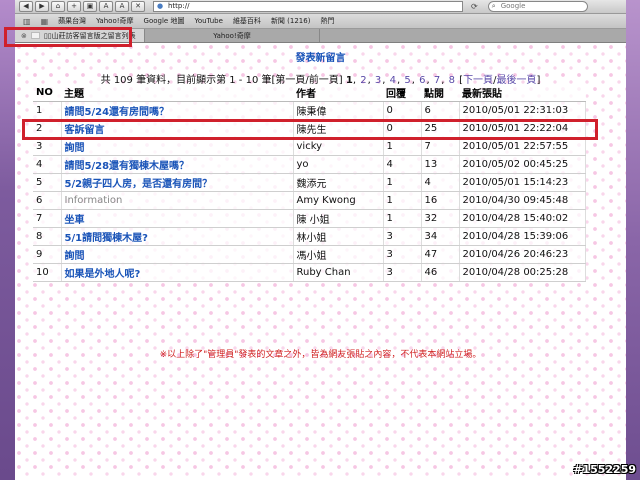 This screenshot has height=480, width=640. Describe the element at coordinates (522, 200) in the screenshot. I see `cell-latest: 2010/04/30 09:45:48` at that location.